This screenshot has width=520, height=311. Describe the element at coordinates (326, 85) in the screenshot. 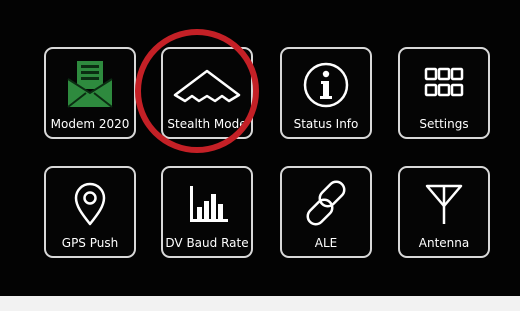

I see `info-icon` at that location.